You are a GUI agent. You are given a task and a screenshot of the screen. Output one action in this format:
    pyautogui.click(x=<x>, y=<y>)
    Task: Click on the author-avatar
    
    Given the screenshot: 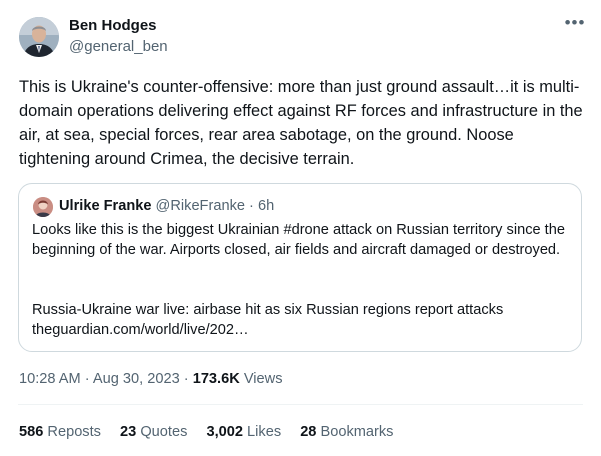 What is the action you would take?
    pyautogui.click(x=39, y=37)
    